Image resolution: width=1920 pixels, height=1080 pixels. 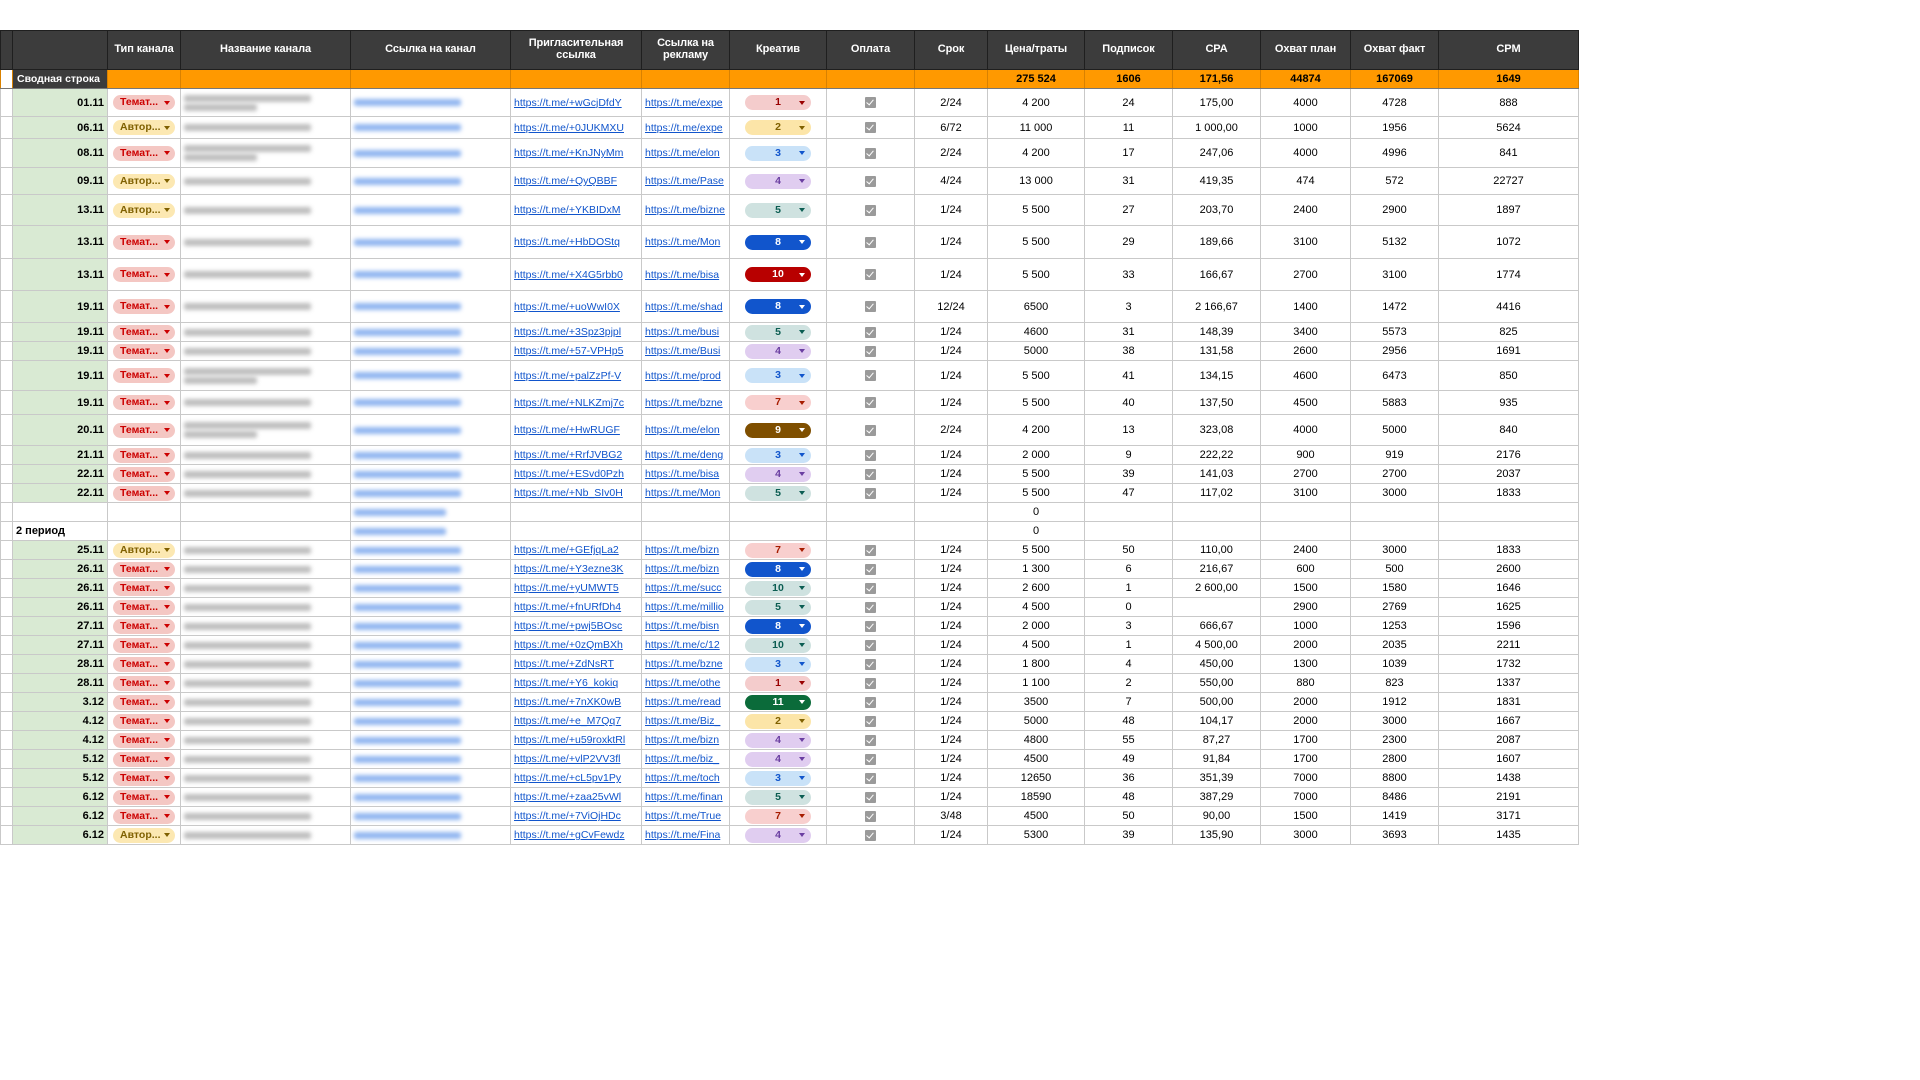 What do you see at coordinates (60, 702) in the screenshot?
I see `cell-date: 3.12` at bounding box center [60, 702].